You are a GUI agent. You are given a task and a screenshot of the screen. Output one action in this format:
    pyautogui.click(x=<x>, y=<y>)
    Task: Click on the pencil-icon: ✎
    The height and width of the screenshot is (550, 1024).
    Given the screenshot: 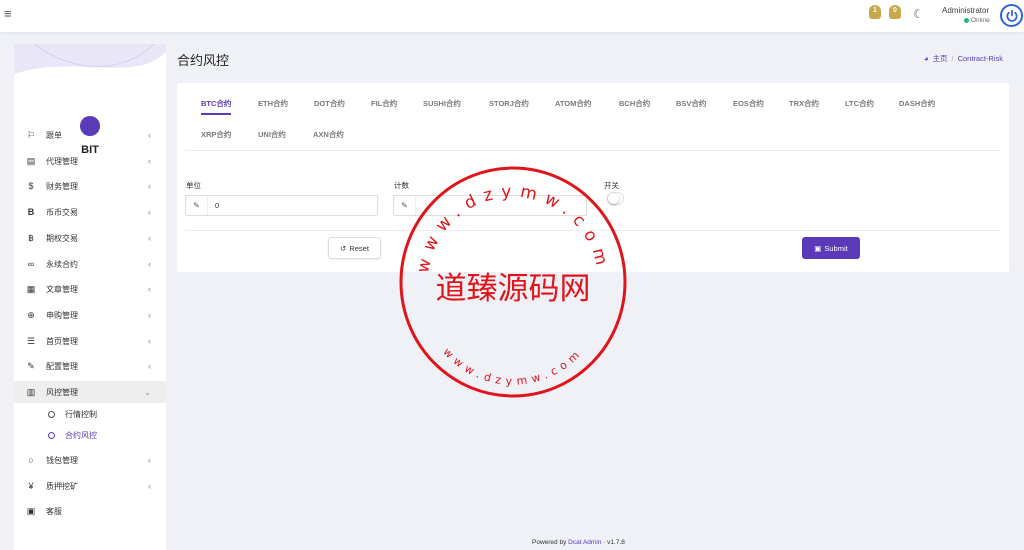 What is the action you would take?
    pyautogui.click(x=197, y=205)
    